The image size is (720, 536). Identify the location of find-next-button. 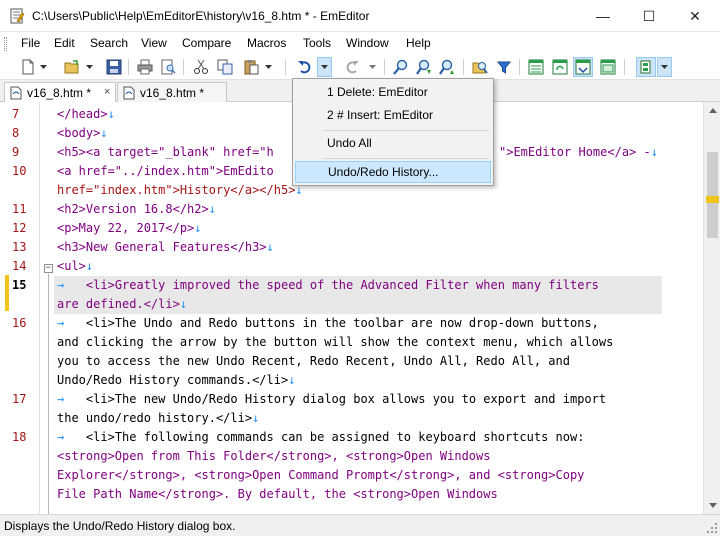
(424, 67).